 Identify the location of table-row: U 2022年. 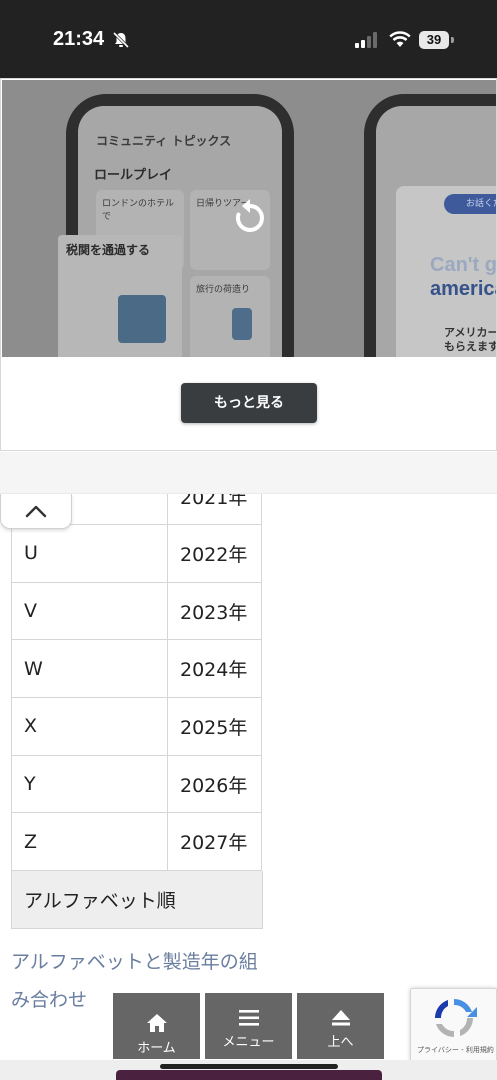
(137, 554).